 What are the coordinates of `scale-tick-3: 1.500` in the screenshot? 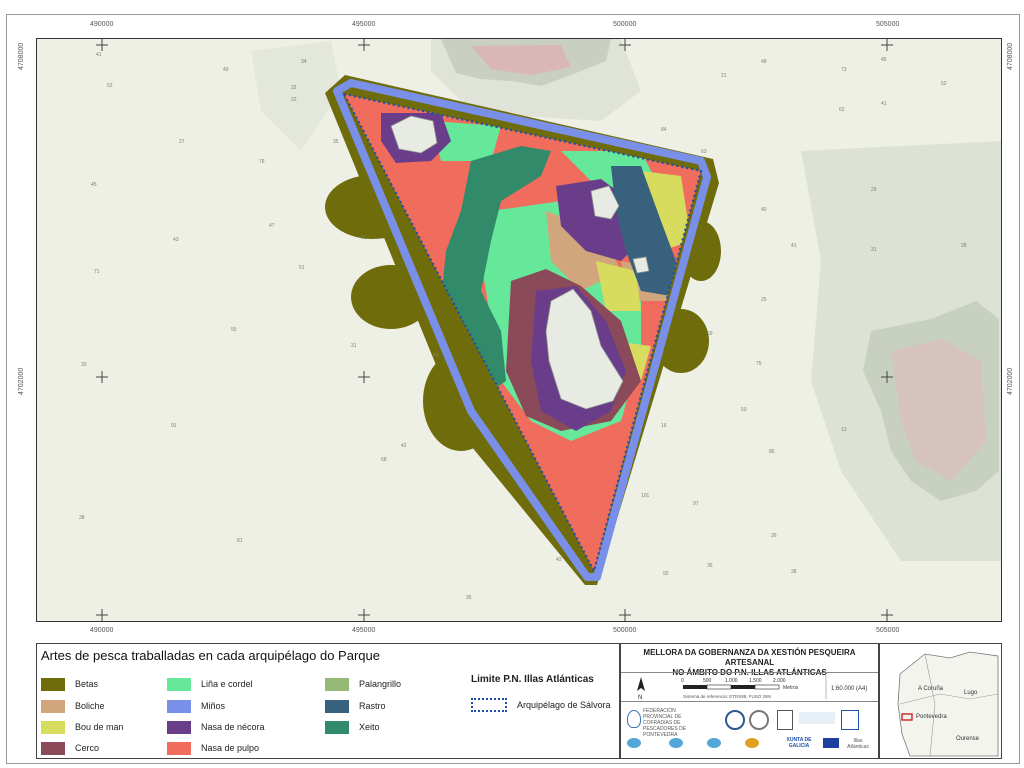 It's located at (755, 681).